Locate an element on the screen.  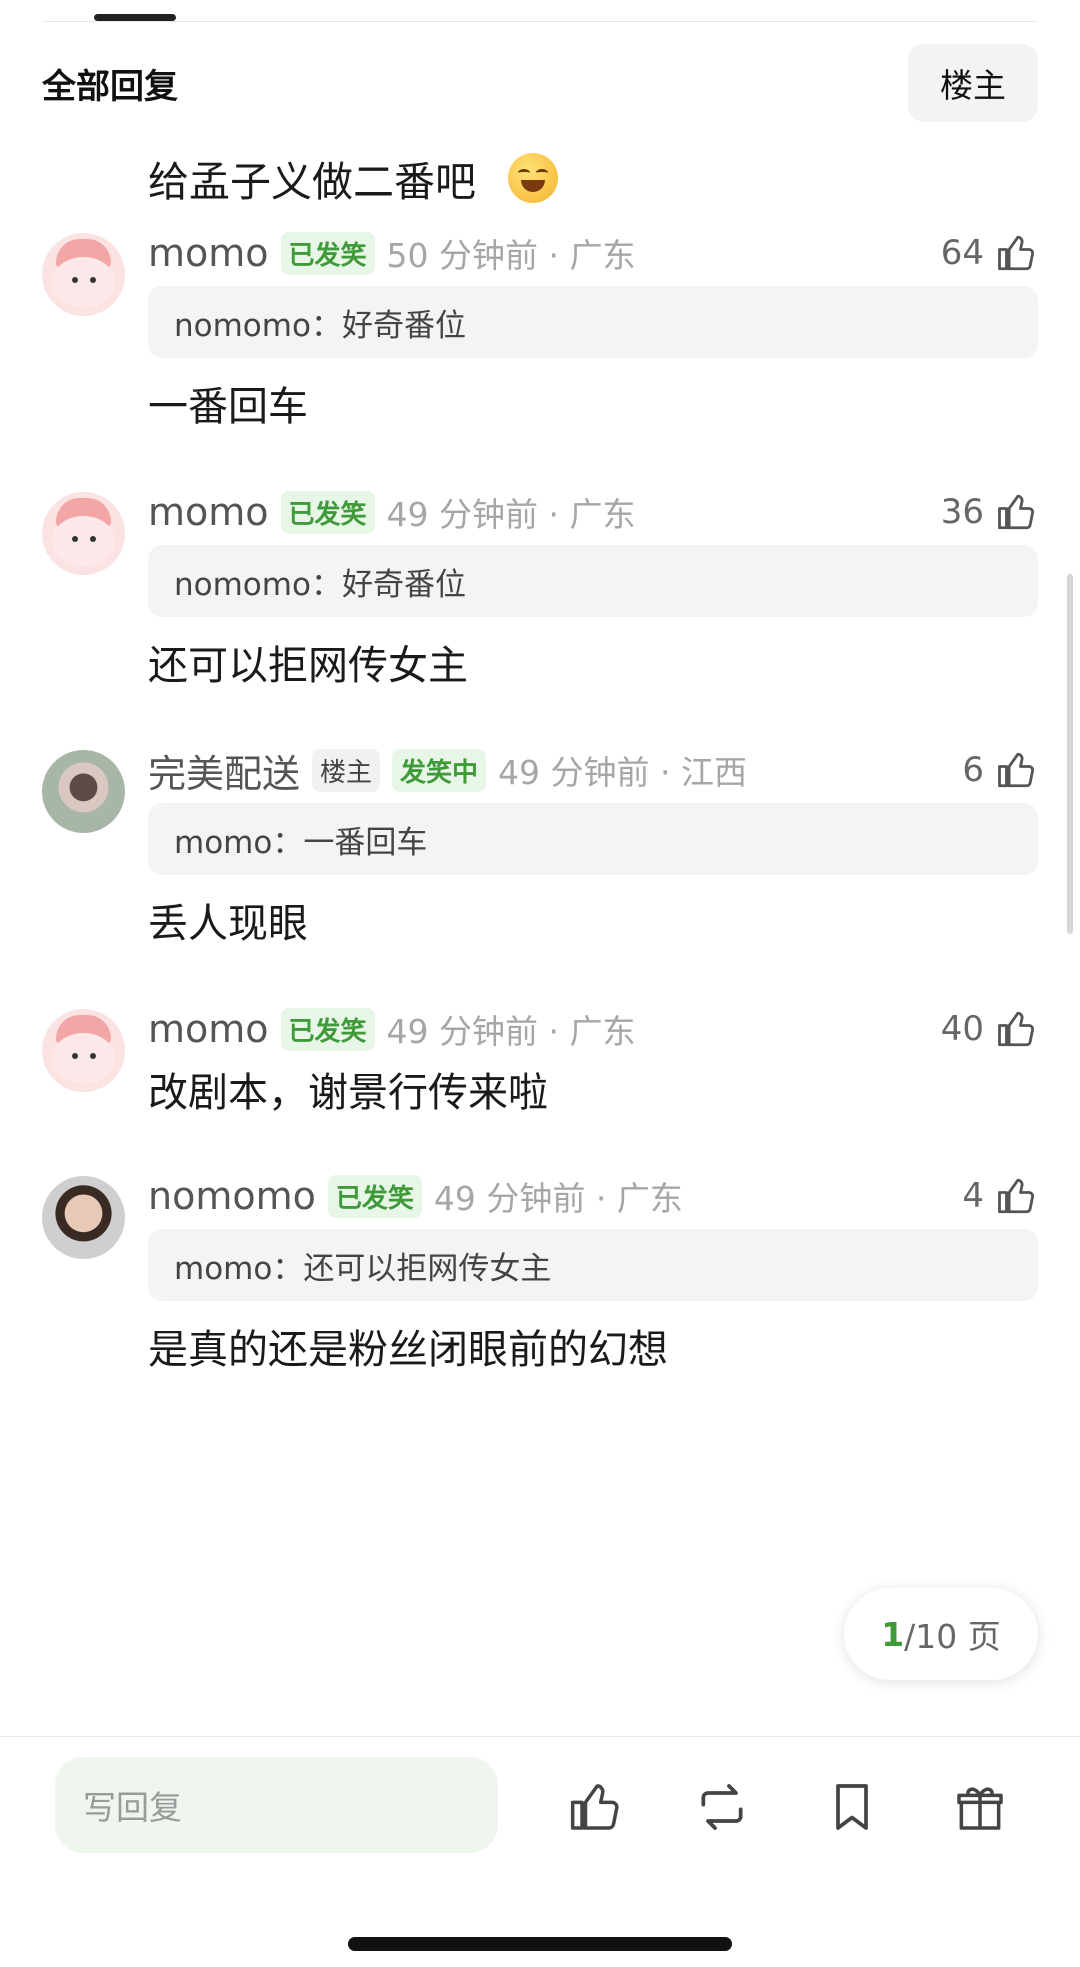
comment-meta: momo 已发笑 50 分钟前 · 广东 is located at coordinates (392, 253).